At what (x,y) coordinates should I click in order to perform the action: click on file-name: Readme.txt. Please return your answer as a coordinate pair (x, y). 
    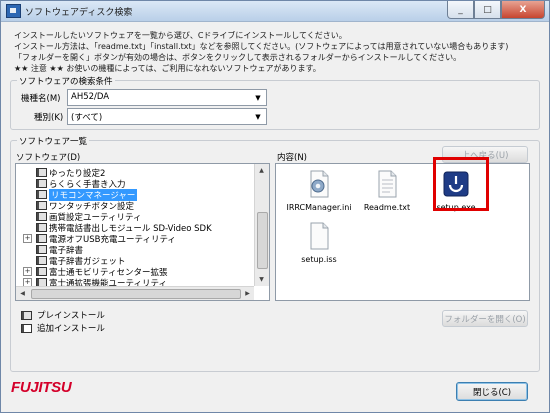
    Looking at the image, I should click on (387, 207).